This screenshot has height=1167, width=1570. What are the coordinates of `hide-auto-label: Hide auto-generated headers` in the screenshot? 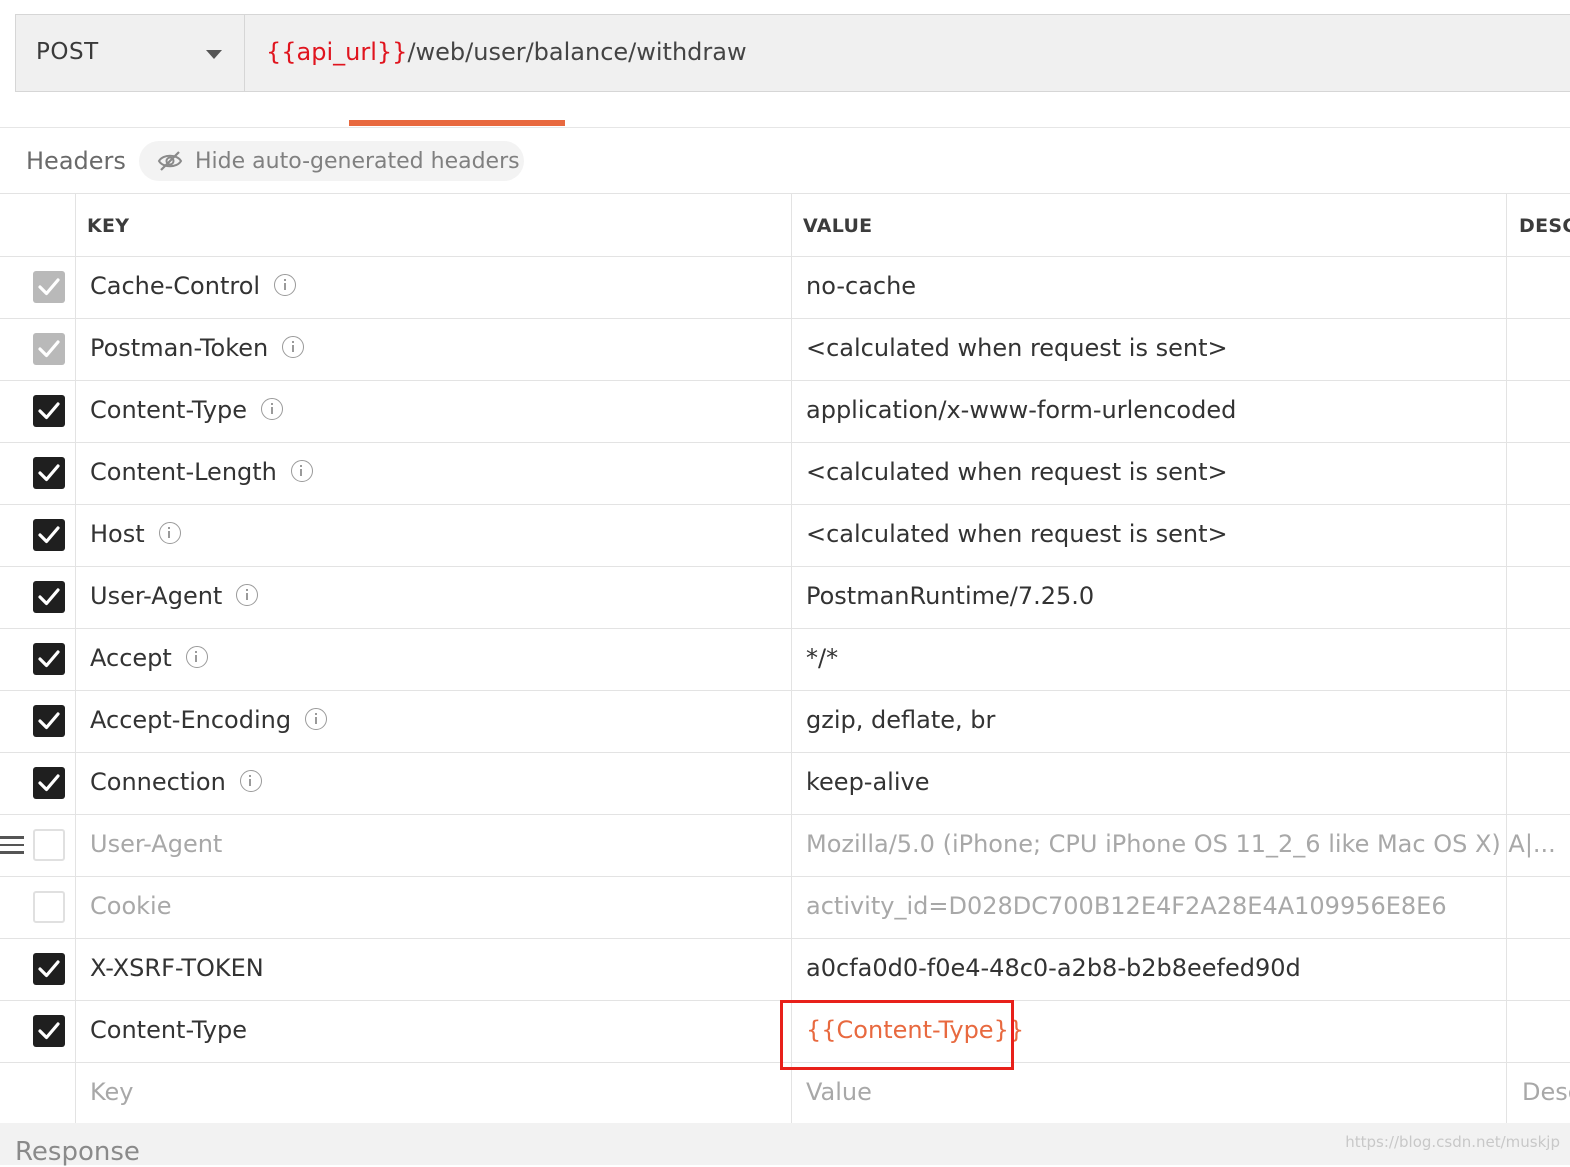 It's located at (357, 161).